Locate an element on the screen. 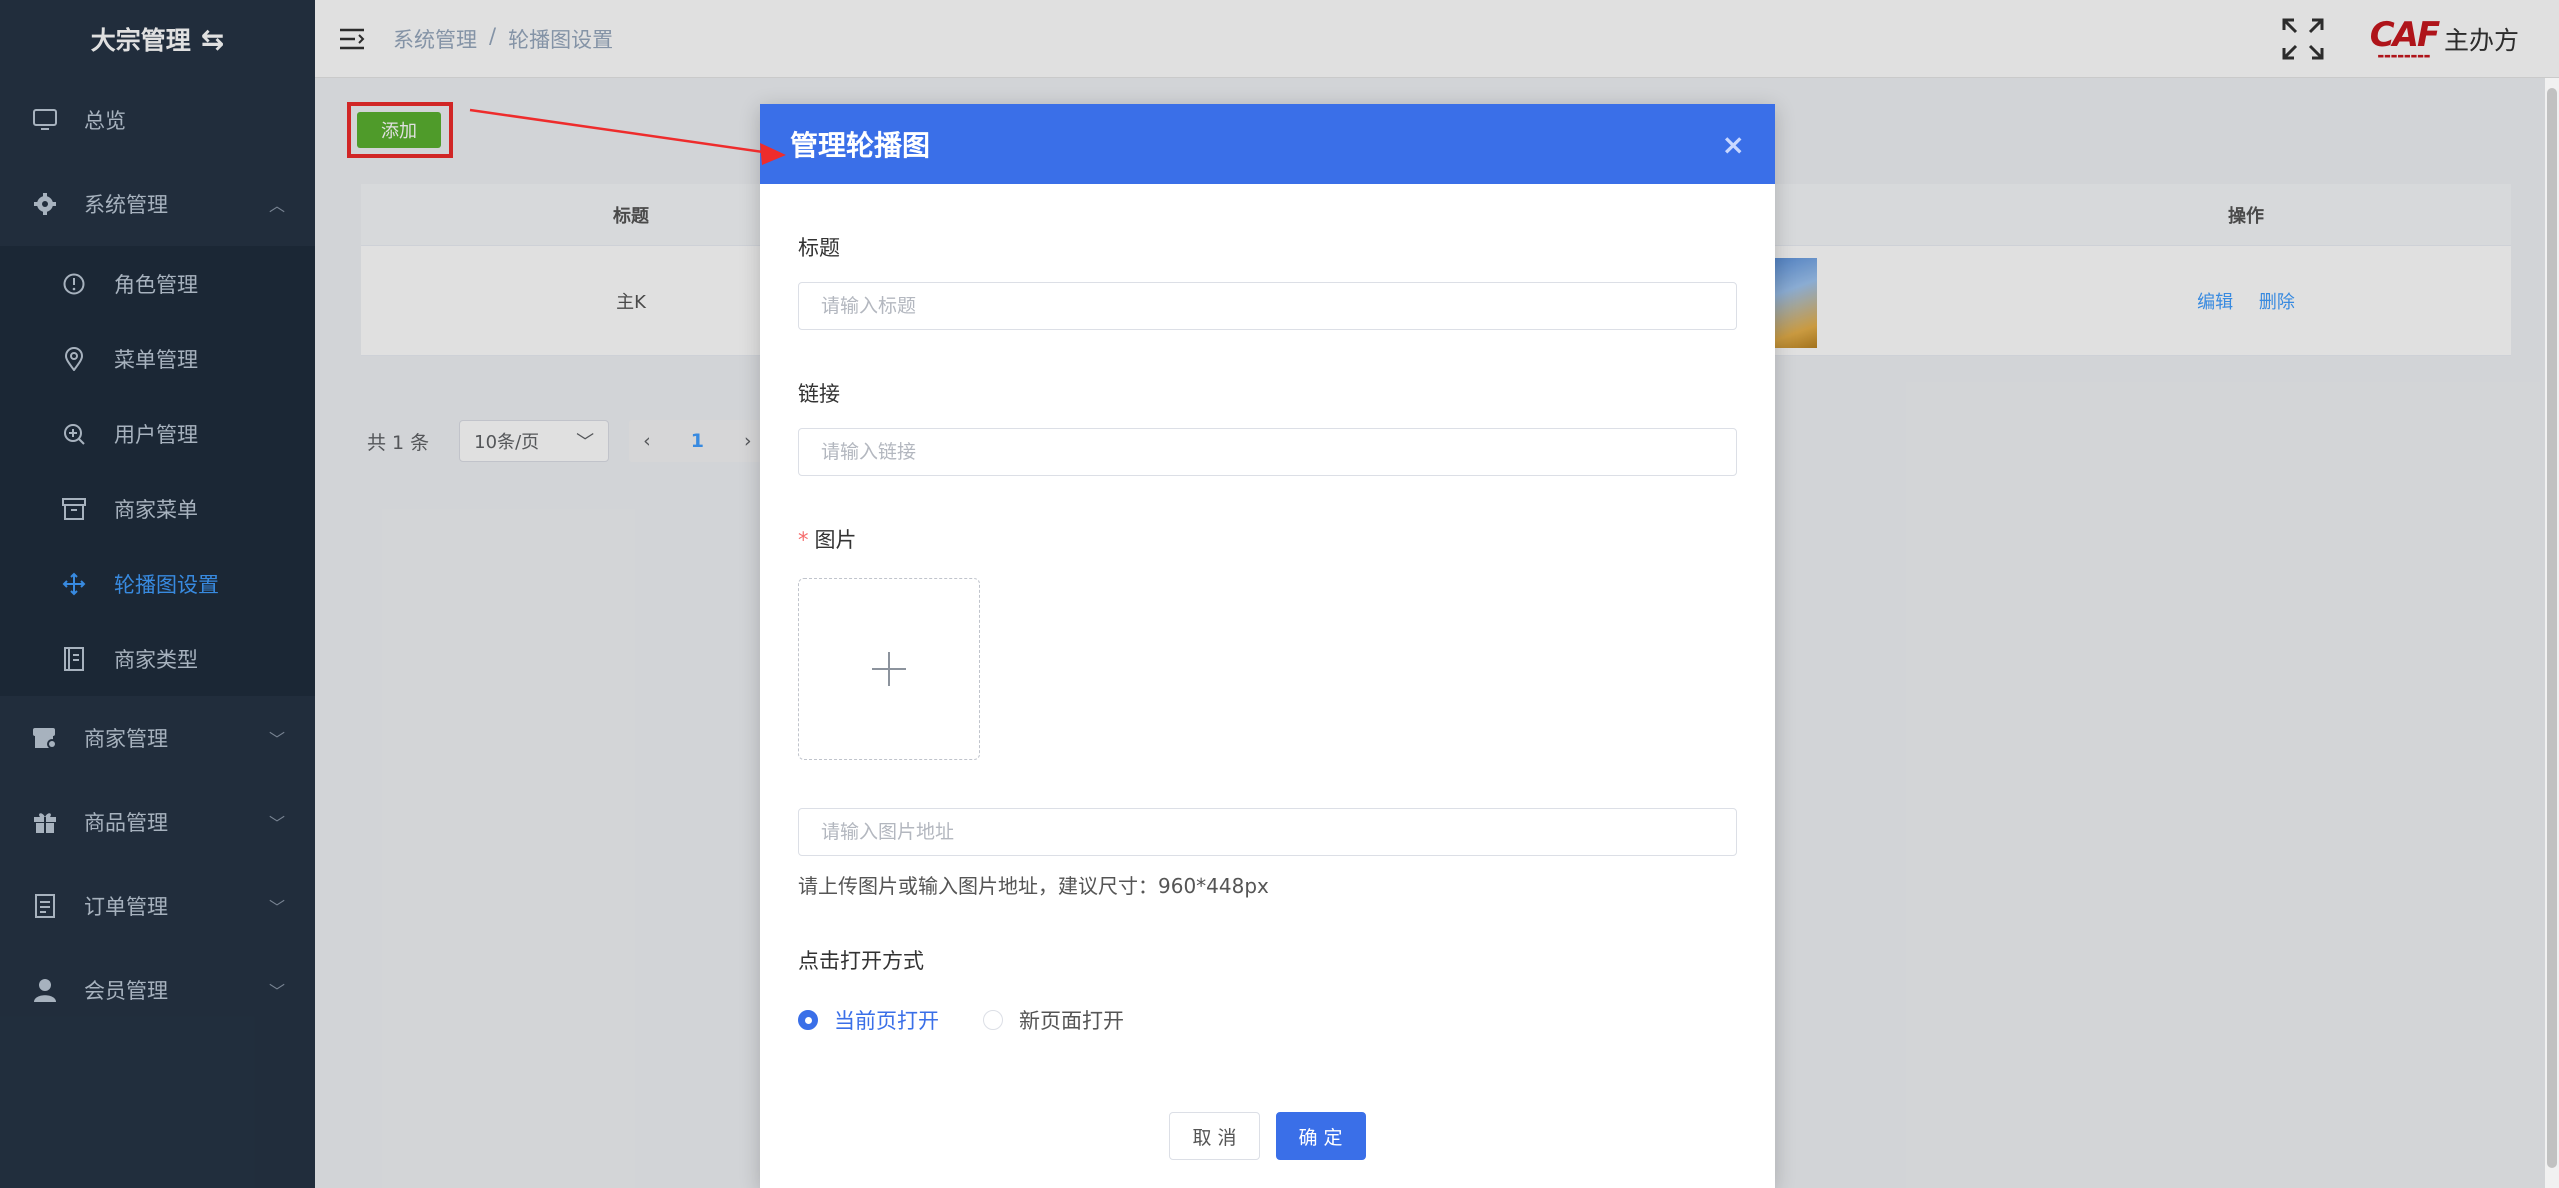 This screenshot has height=1188, width=2559. radio-checked-icon is located at coordinates (808, 1020).